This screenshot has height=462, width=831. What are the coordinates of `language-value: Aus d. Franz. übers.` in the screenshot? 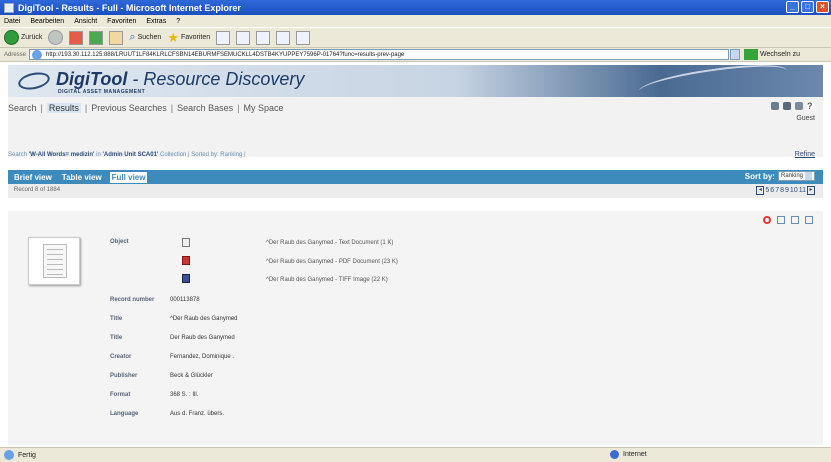 It's located at (197, 414).